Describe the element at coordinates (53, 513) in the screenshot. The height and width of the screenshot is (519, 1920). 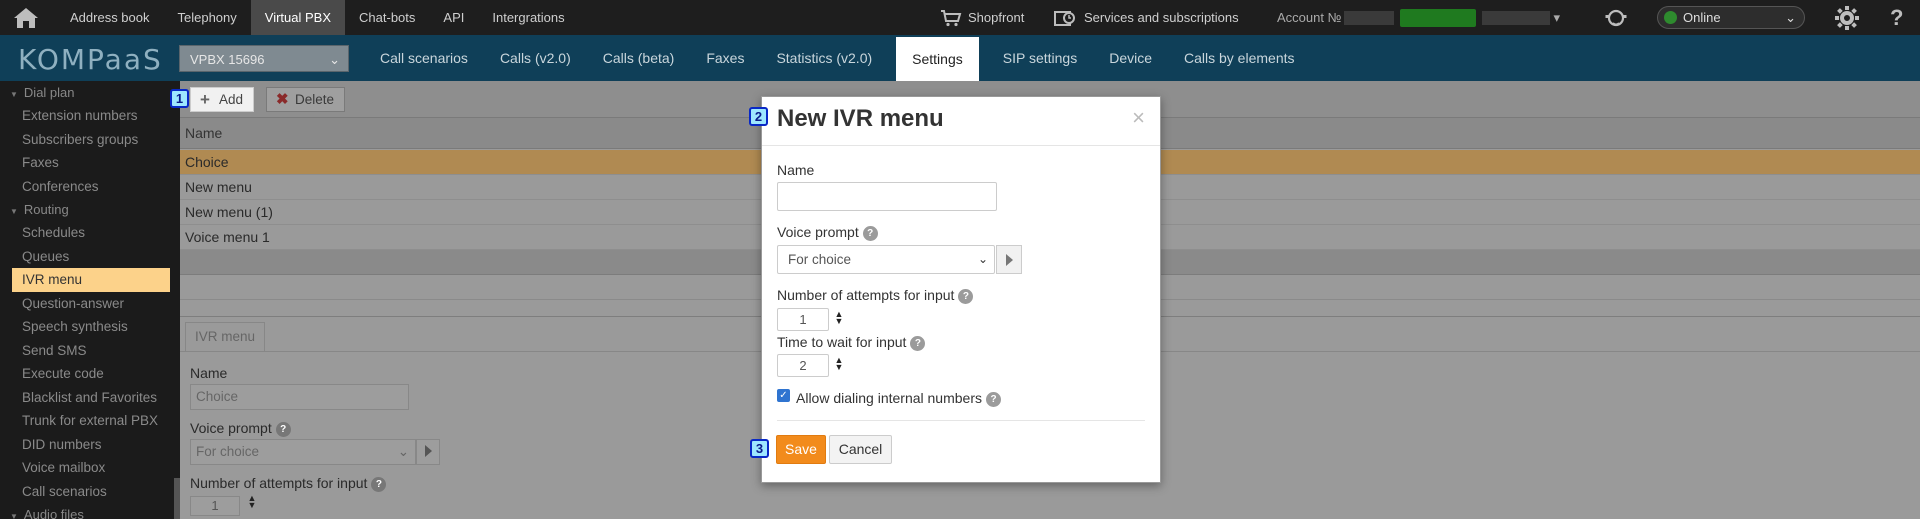
I see `sidebar-section-label: Audio files` at that location.